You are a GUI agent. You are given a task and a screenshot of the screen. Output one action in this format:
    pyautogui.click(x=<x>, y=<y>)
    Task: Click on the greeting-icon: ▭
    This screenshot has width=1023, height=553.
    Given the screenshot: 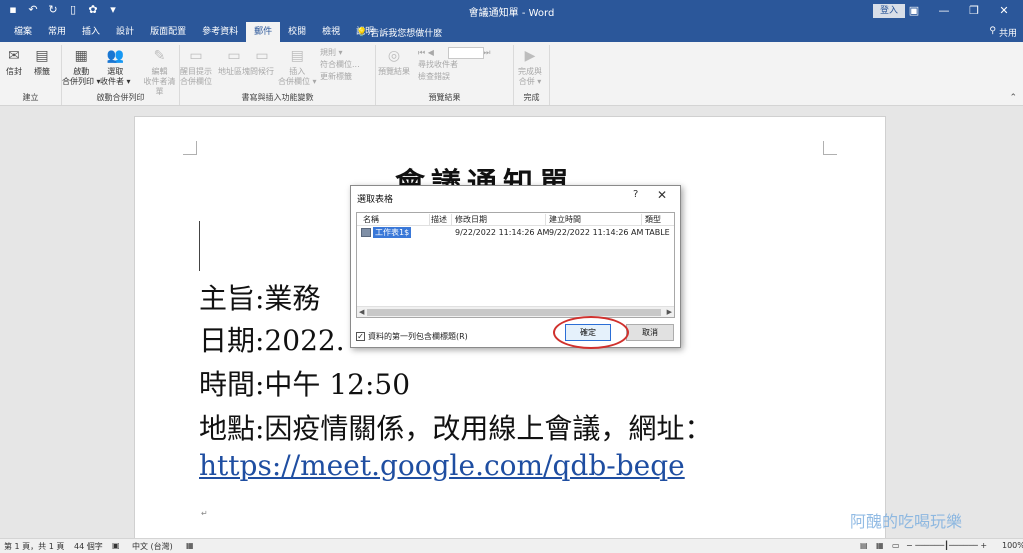 What is the action you would take?
    pyautogui.click(x=262, y=56)
    